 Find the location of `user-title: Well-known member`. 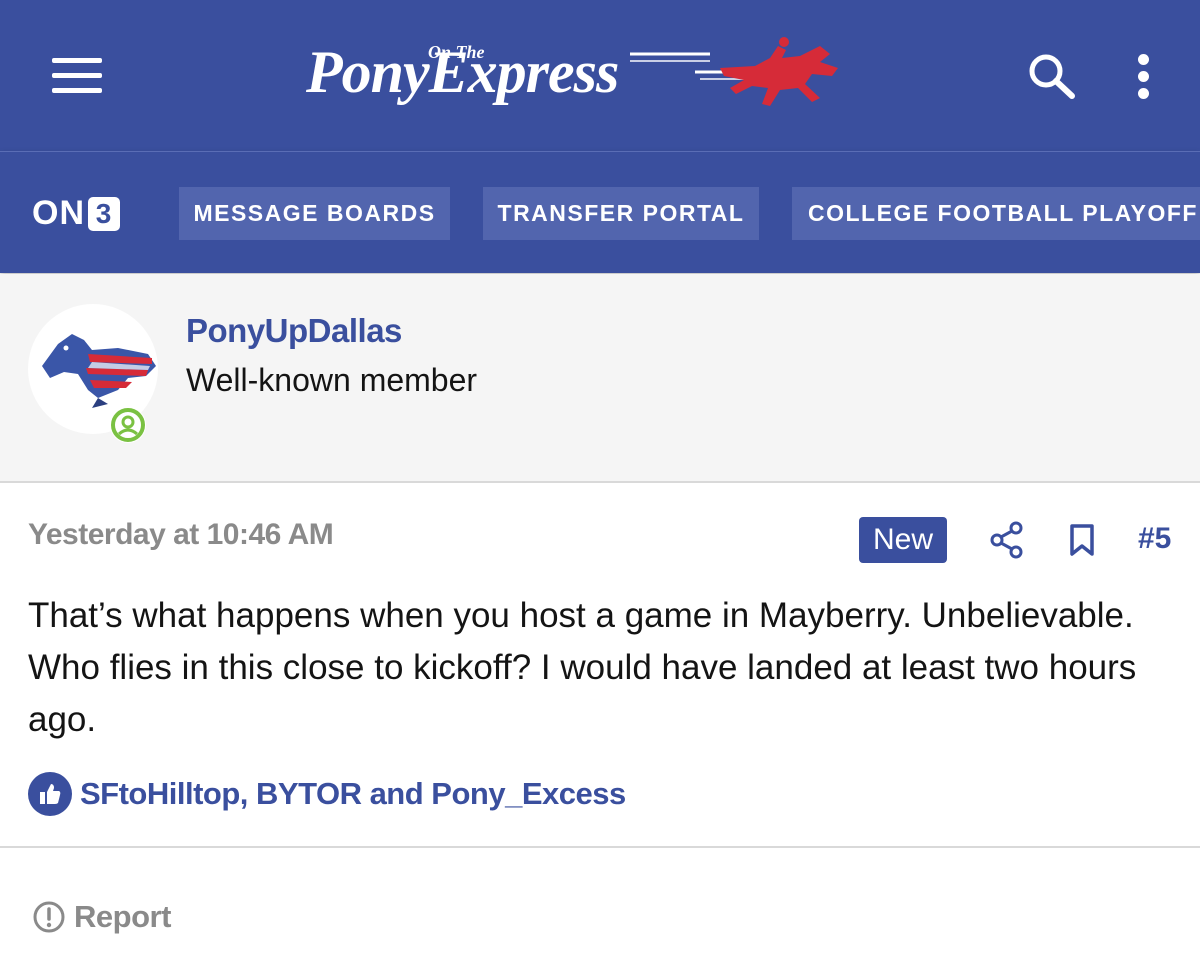

user-title: Well-known member is located at coordinates (332, 380).